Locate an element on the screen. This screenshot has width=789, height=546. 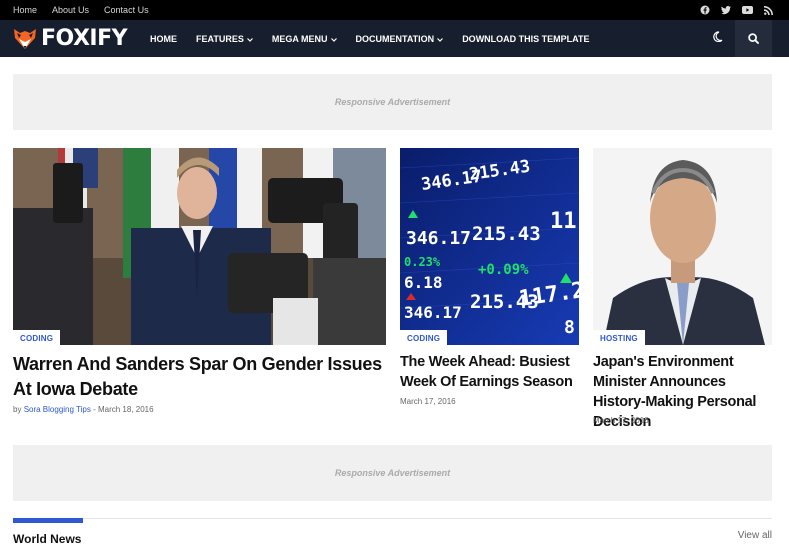
ticker-percent: +0.09% is located at coordinates (503, 270).